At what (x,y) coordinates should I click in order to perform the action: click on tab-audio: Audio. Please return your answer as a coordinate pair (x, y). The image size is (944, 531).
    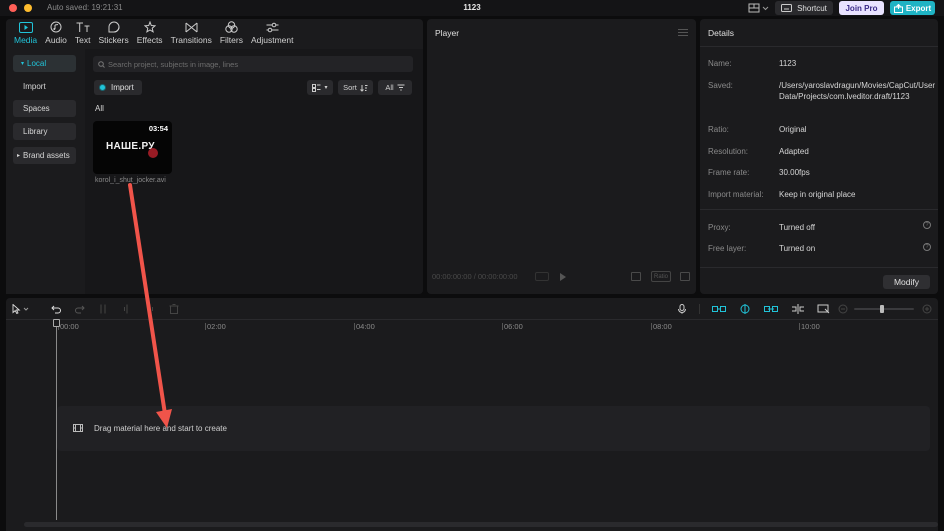
    Looking at the image, I should click on (56, 33).